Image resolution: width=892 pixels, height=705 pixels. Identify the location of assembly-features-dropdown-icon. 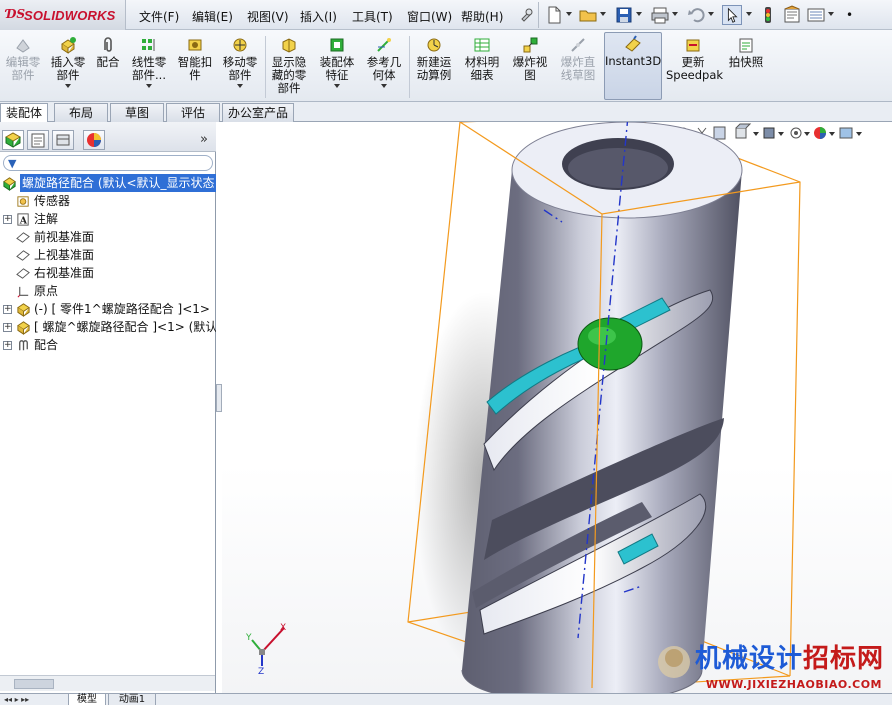
(337, 86).